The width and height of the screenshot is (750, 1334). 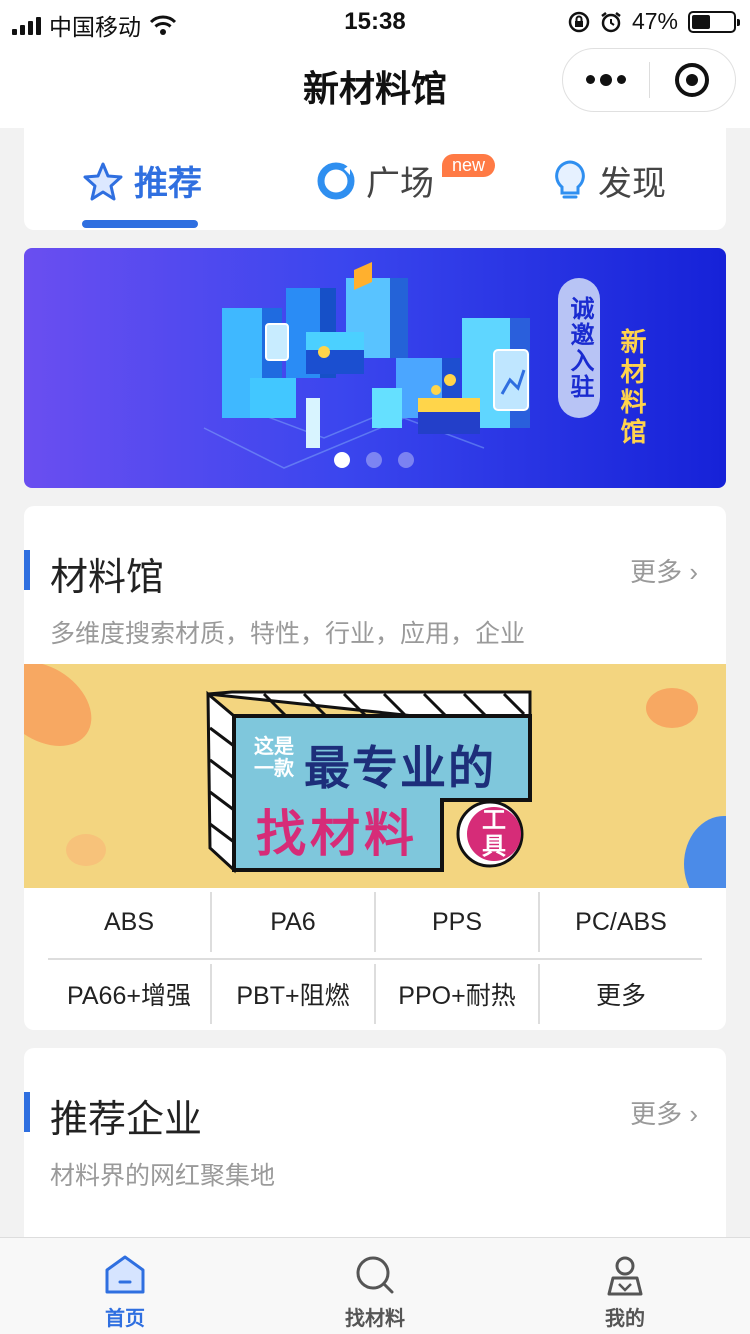 I want to click on tabbar-home: 首页, so click(x=125, y=1286).